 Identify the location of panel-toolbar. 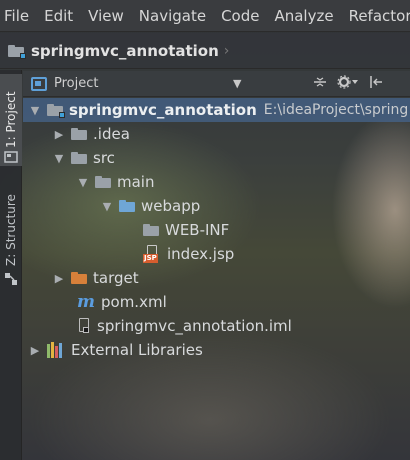
(348, 82).